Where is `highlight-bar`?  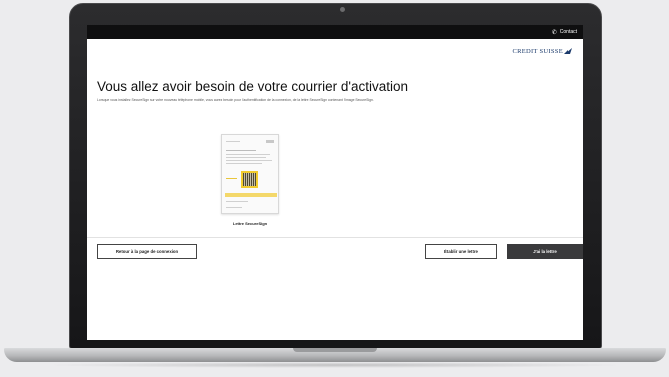 highlight-bar is located at coordinates (251, 195).